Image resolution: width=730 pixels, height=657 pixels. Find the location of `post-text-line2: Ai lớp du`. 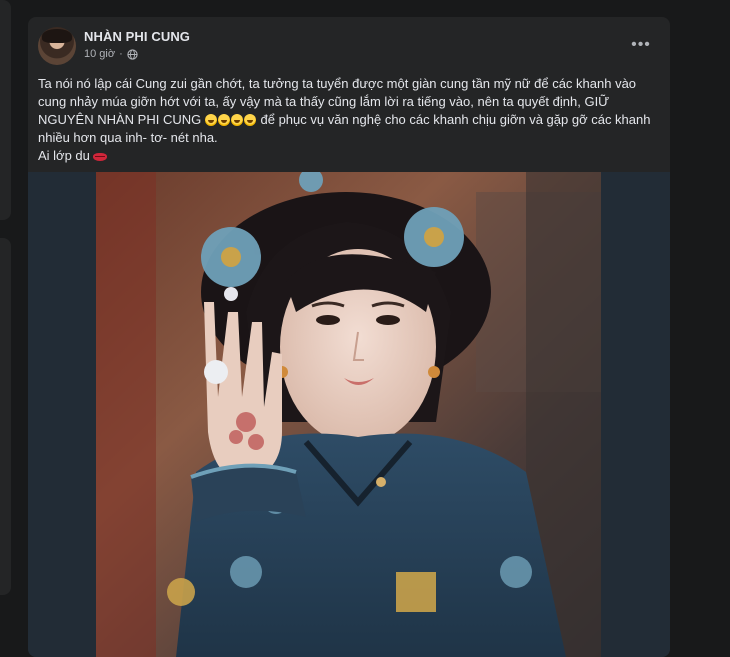

post-text-line2: Ai lớp du is located at coordinates (64, 155).